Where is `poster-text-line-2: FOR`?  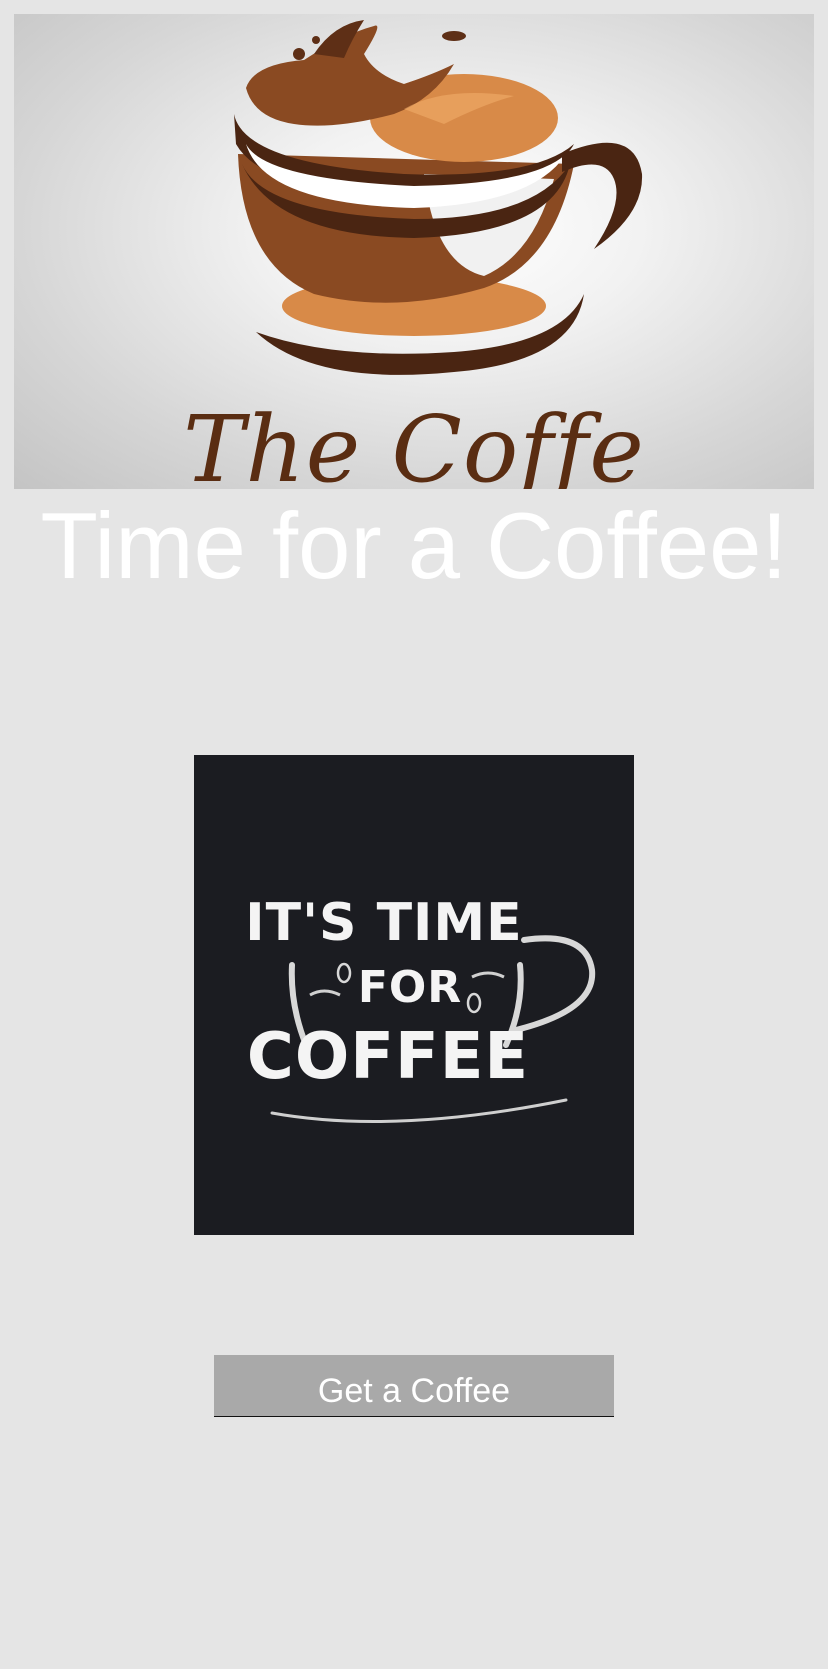 poster-text-line-2: FOR is located at coordinates (410, 987).